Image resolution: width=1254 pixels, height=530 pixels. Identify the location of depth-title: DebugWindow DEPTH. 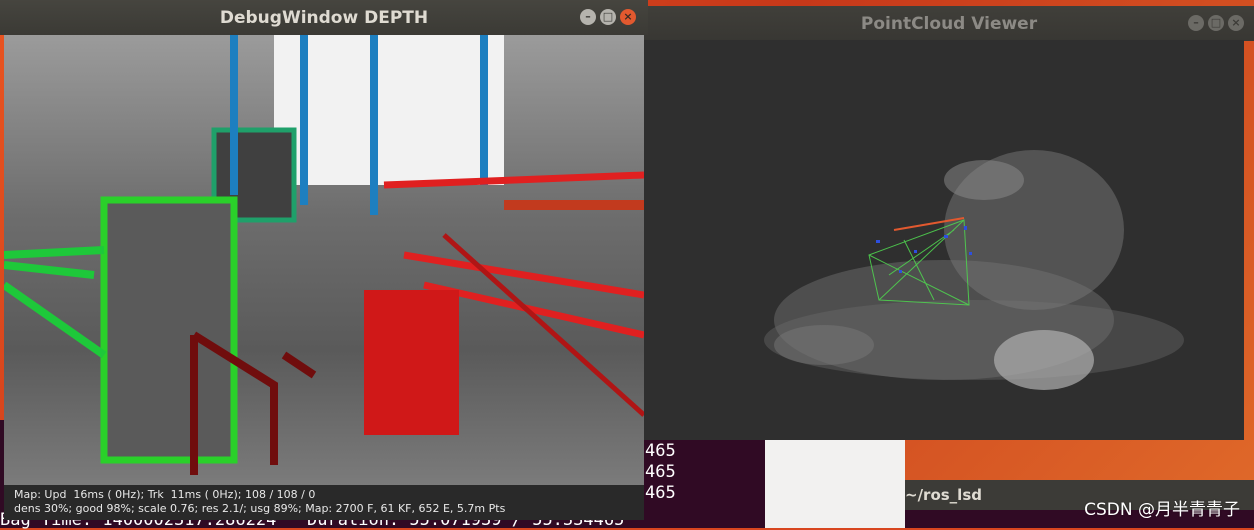
(324, 18).